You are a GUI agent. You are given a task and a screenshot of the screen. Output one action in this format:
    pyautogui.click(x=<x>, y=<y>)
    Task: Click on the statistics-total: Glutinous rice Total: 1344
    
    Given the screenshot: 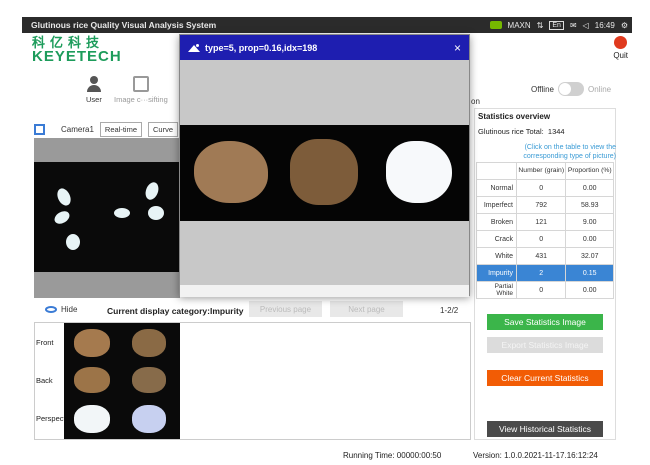 What is the action you would take?
    pyautogui.click(x=521, y=131)
    